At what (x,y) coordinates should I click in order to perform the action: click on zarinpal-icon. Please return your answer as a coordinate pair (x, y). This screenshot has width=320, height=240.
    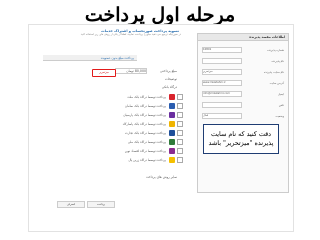
    Looking at the image, I should click on (172, 160).